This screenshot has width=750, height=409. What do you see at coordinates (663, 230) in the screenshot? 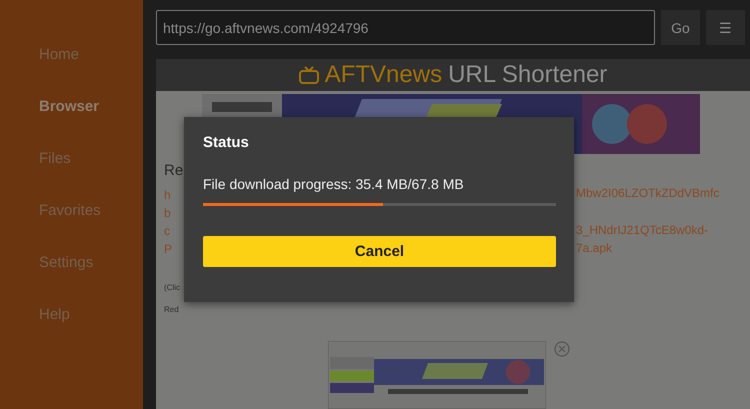
I see `link-text: 3_HNdrIJ21QTcE8w0kd-` at bounding box center [663, 230].